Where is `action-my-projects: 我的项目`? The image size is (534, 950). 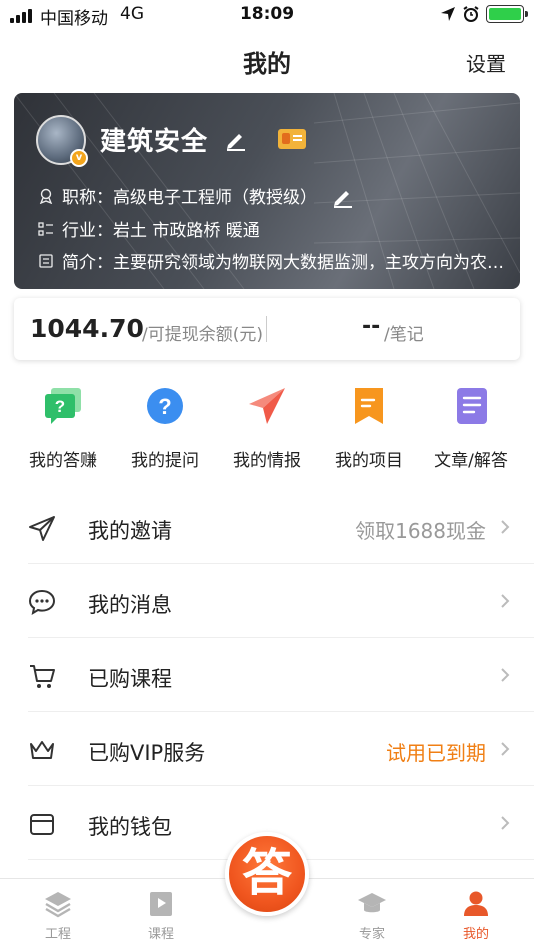 action-my-projects: 我的项目 is located at coordinates (369, 427).